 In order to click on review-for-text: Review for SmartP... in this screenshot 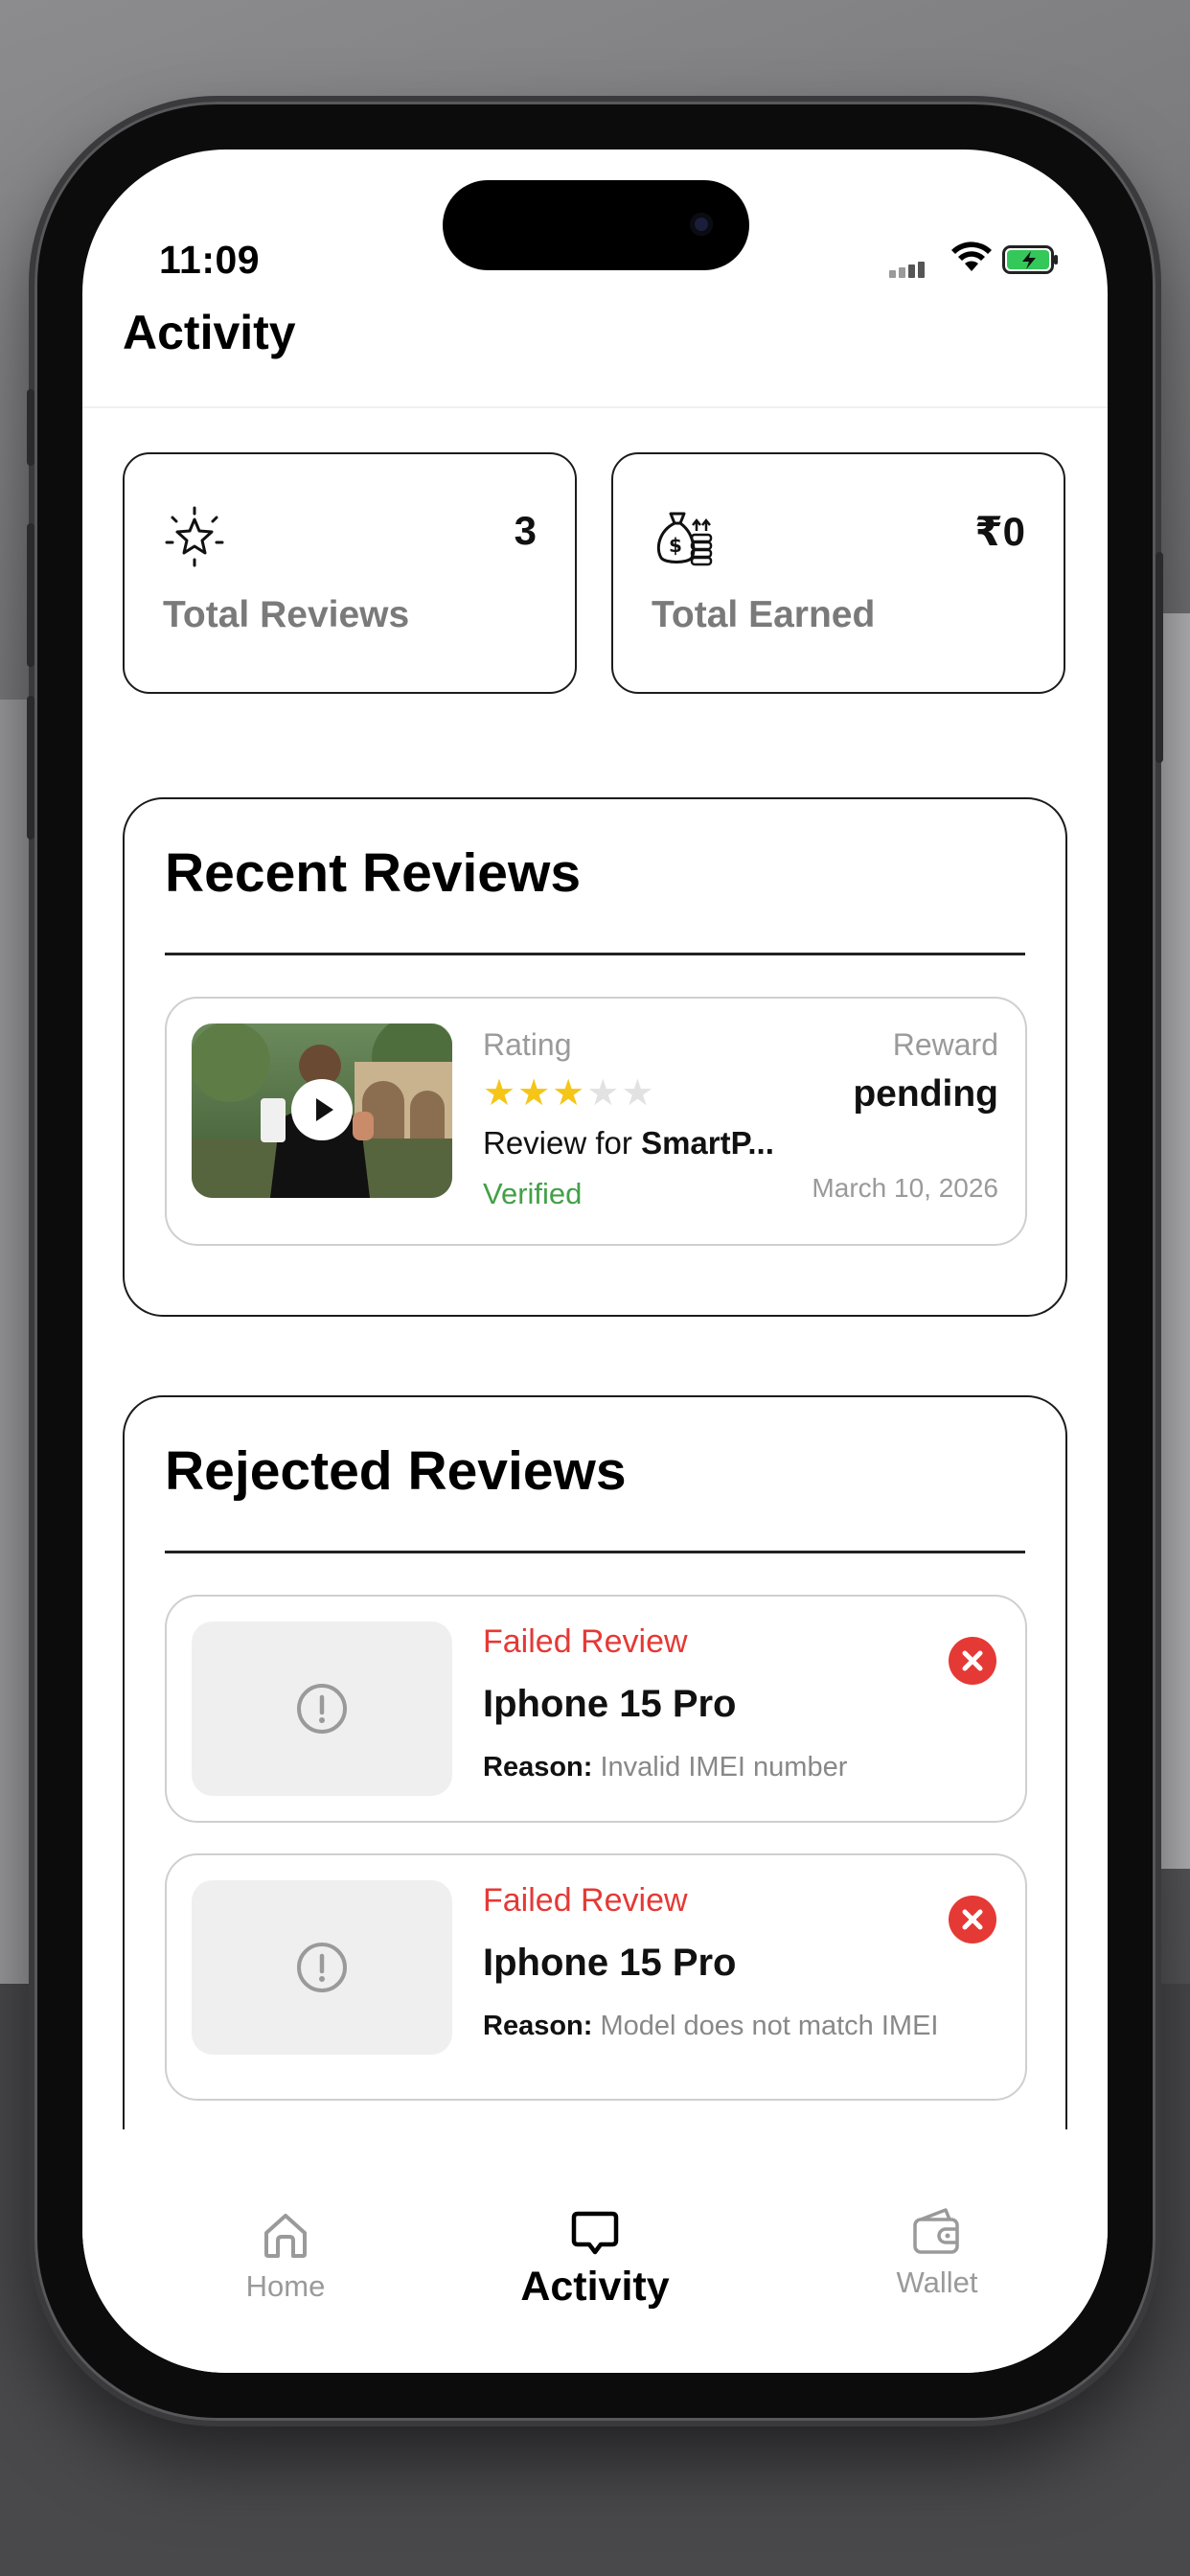, I will do `click(629, 1143)`.